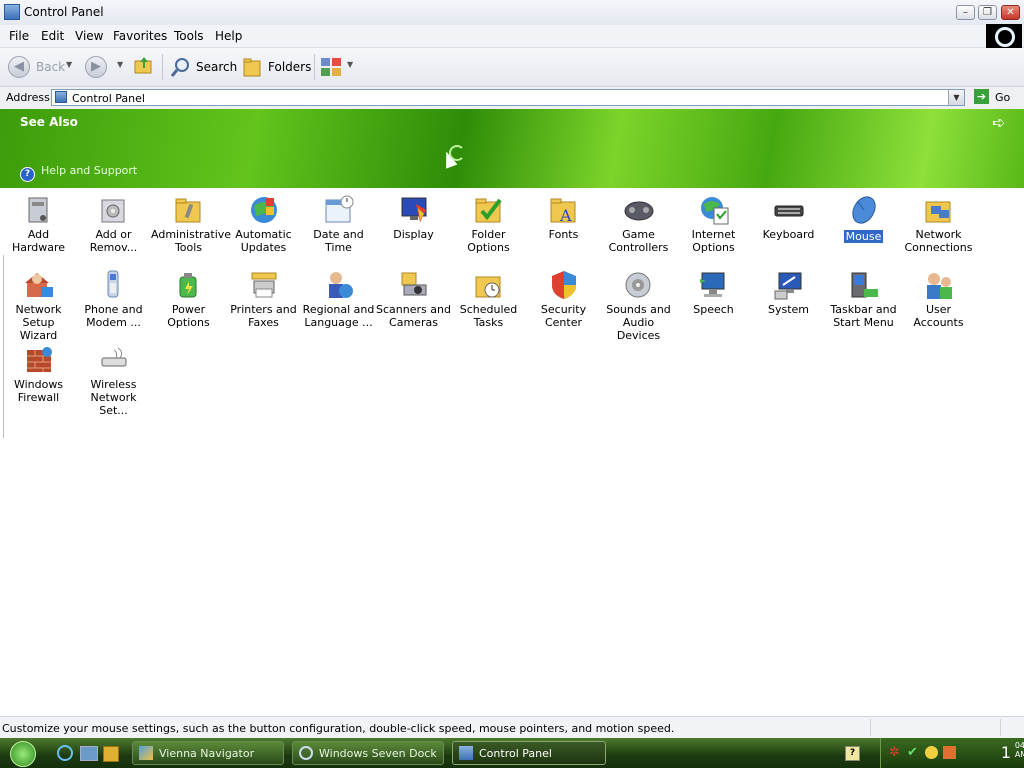 The width and height of the screenshot is (1024, 768). I want to click on start-button, so click(23, 754).